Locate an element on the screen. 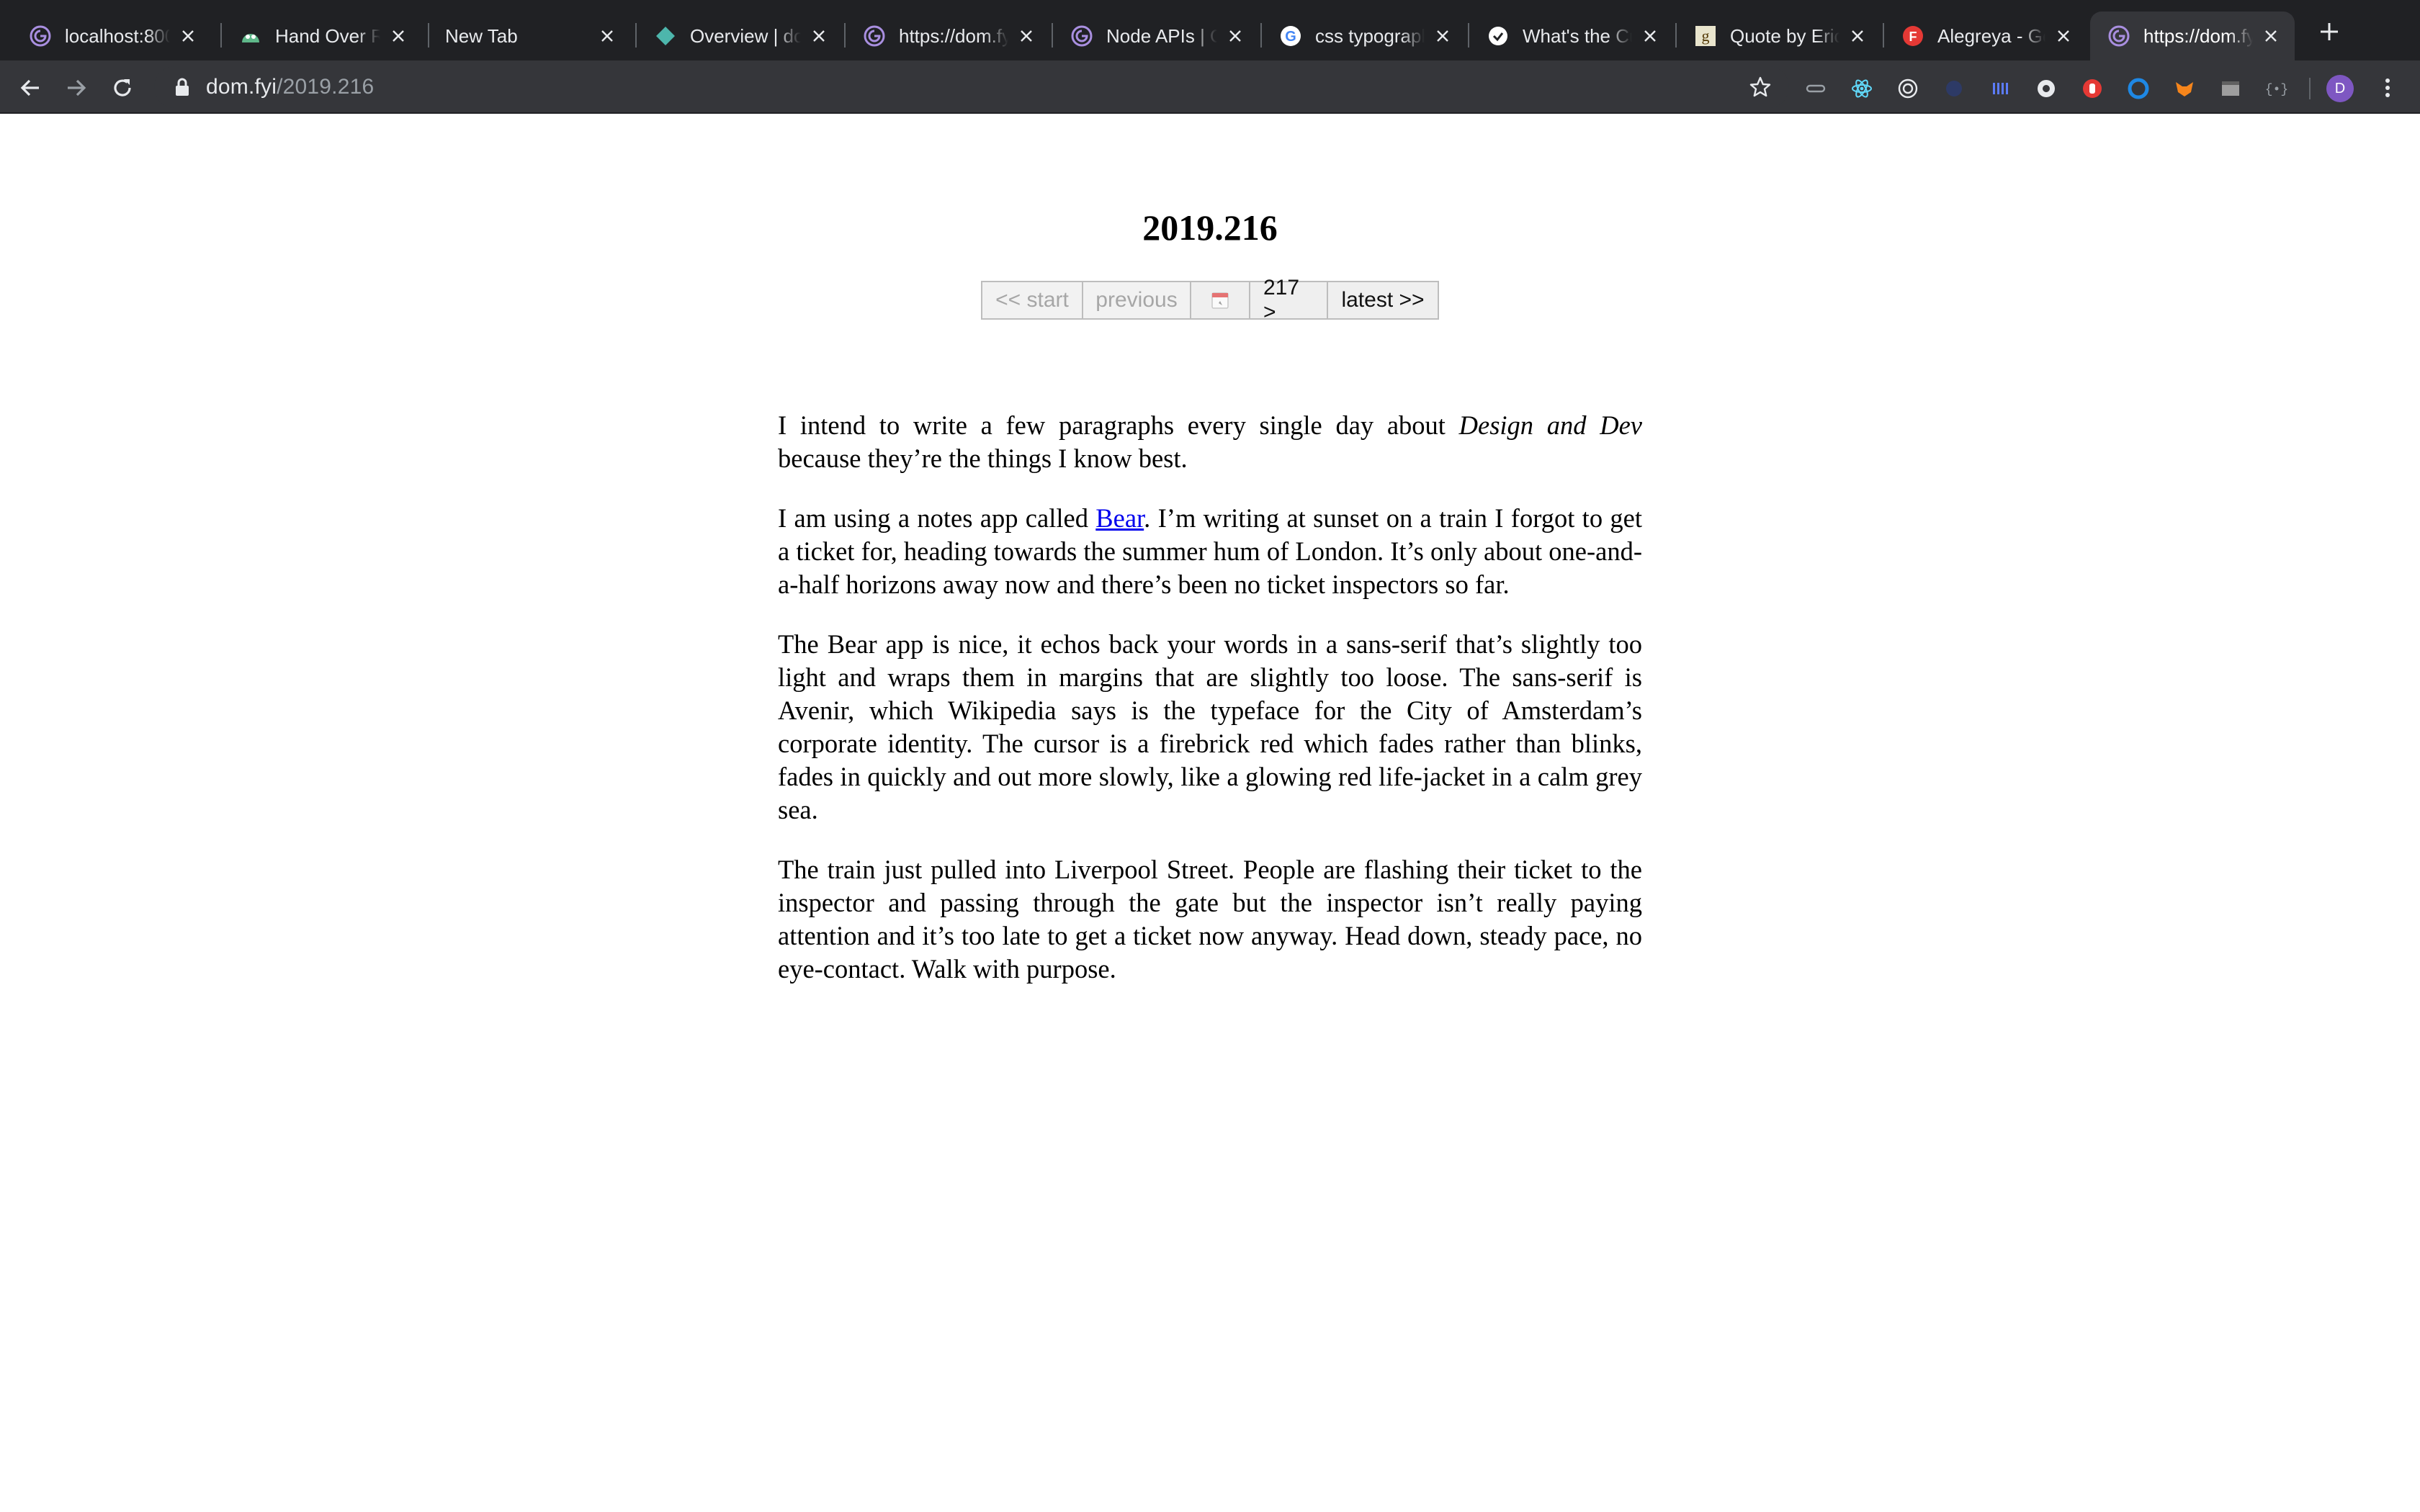  next-button: 217 > is located at coordinates (1289, 300).